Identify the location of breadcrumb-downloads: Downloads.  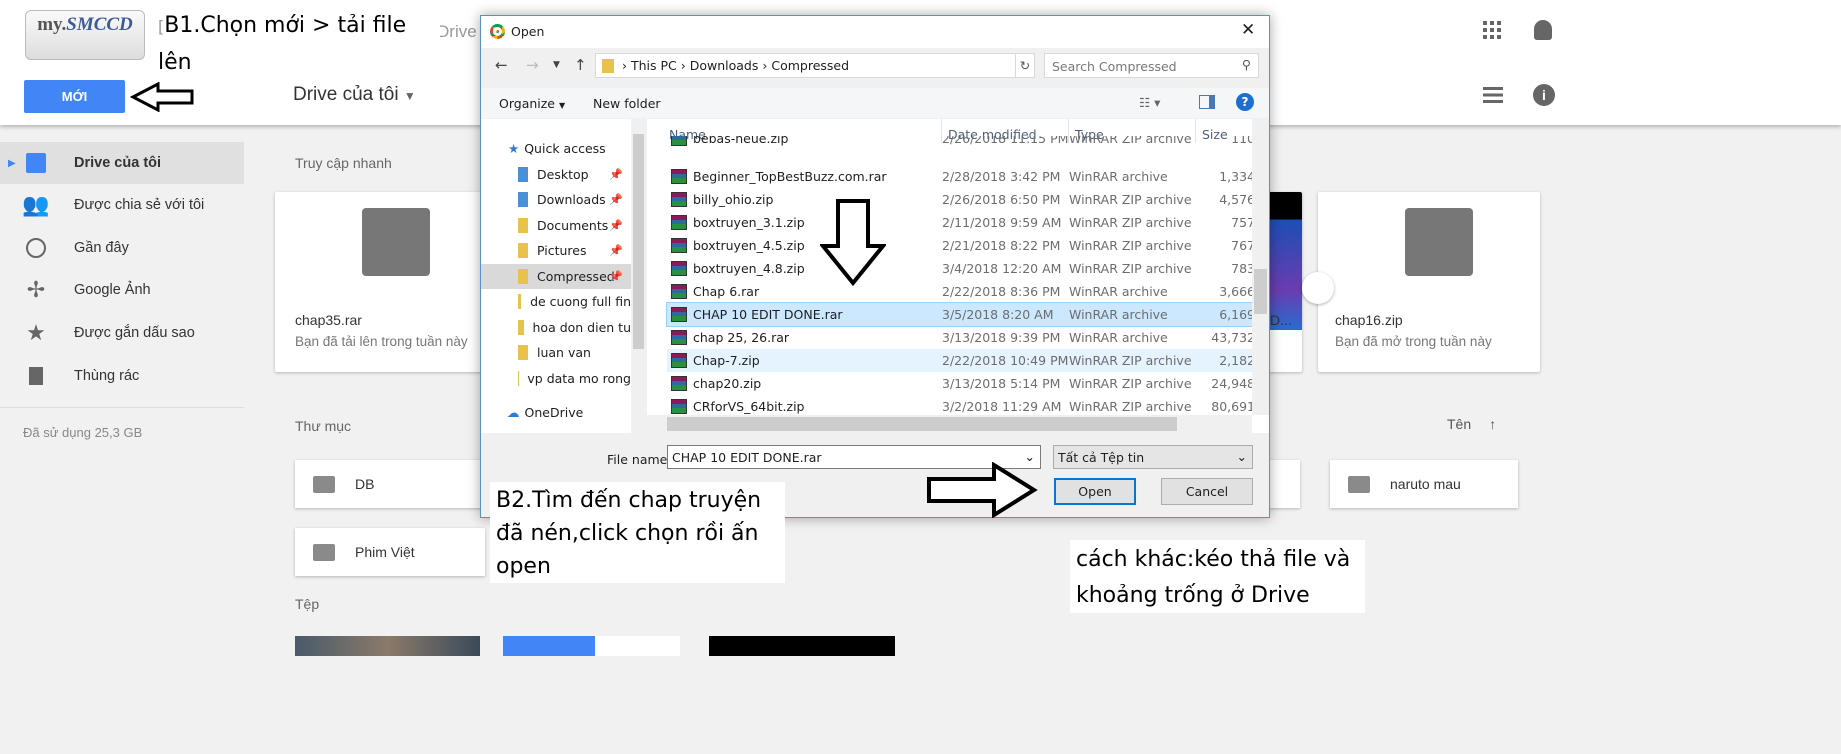
(724, 65).